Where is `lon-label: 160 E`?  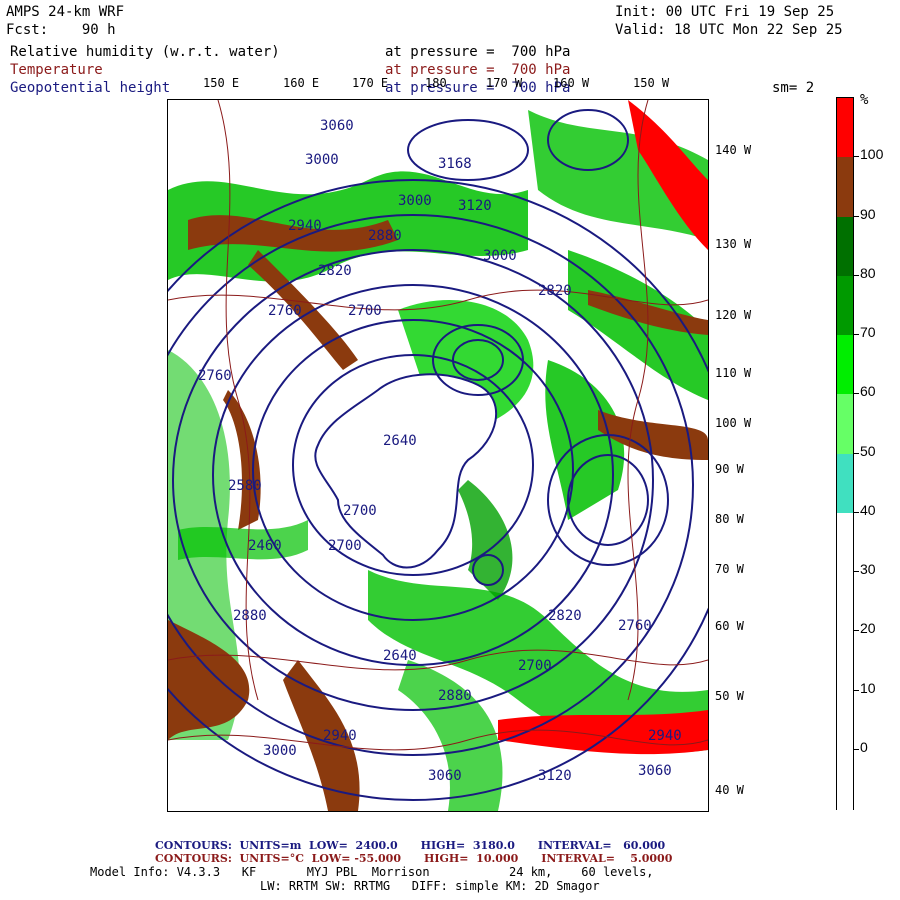
lon-label: 160 E is located at coordinates (301, 83).